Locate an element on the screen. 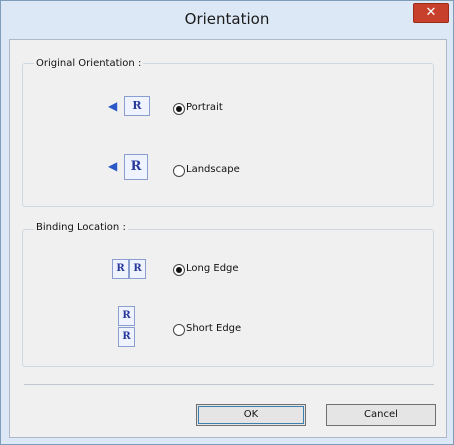 The height and width of the screenshot is (445, 454). close-button: ✕ is located at coordinates (431, 13).